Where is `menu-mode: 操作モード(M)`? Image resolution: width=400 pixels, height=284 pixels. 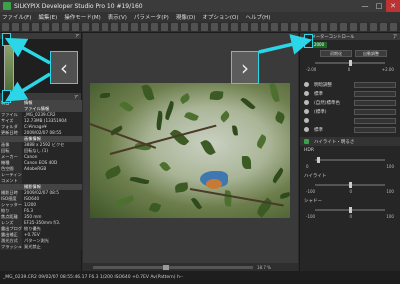
menu-mode: 操作モード(M) is located at coordinates (82, 17).